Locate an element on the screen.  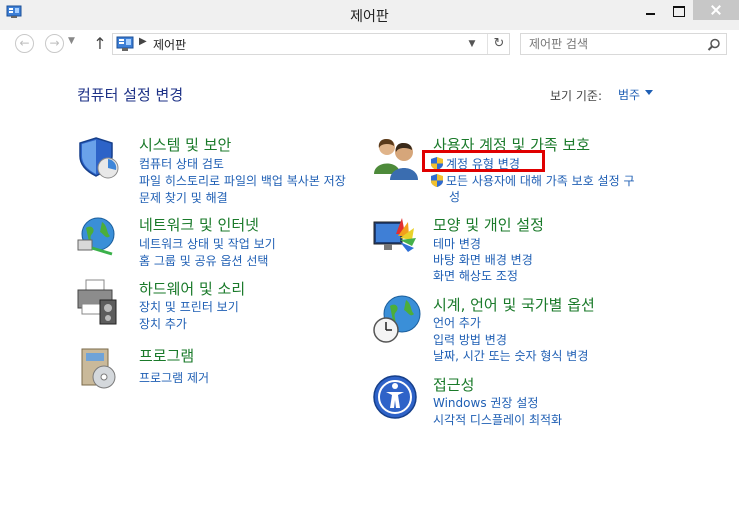
category-title: 시계, 언어 및 국가별 옵션 is located at coordinates (514, 304).